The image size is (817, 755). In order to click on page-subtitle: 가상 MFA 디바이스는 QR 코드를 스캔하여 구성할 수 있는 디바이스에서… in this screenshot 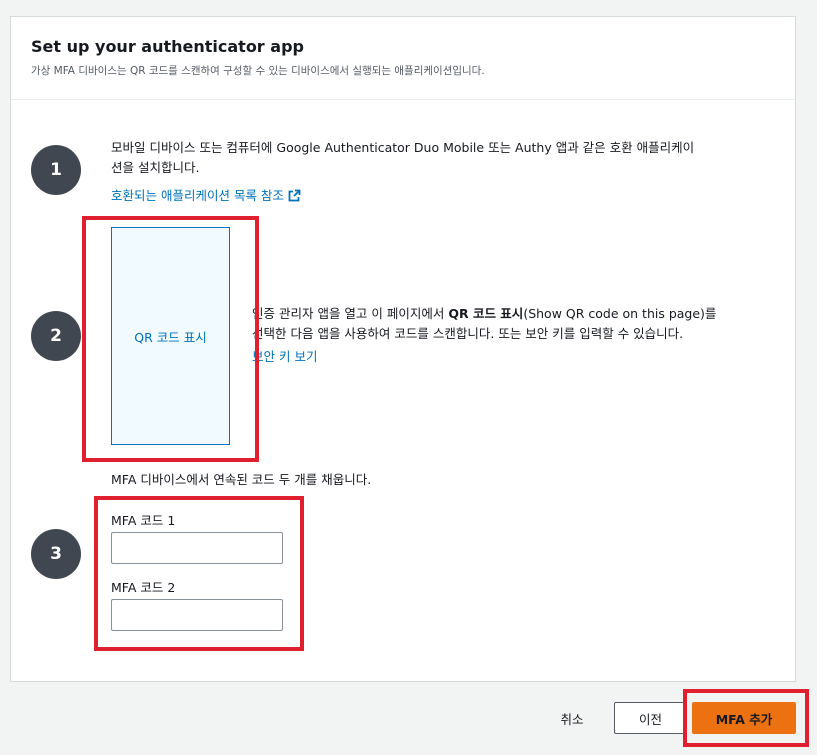, I will do `click(258, 71)`.